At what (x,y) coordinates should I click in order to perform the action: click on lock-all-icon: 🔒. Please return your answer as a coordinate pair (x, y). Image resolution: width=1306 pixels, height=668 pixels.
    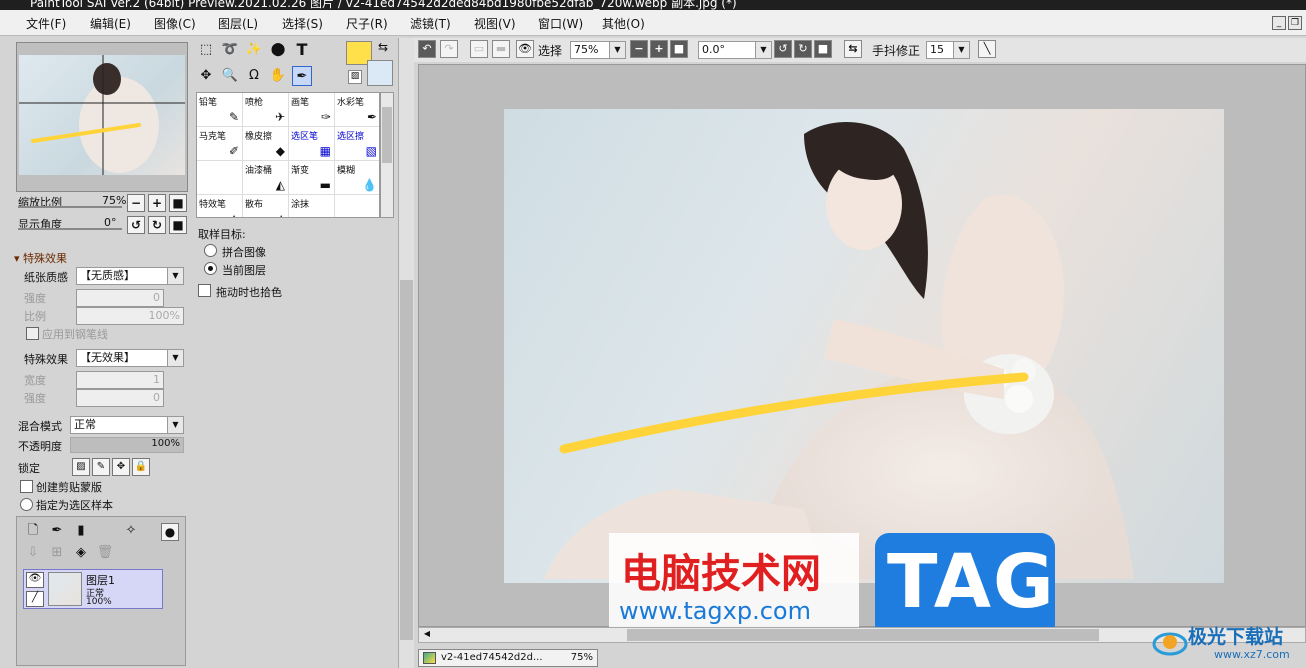
    Looking at the image, I should click on (141, 467).